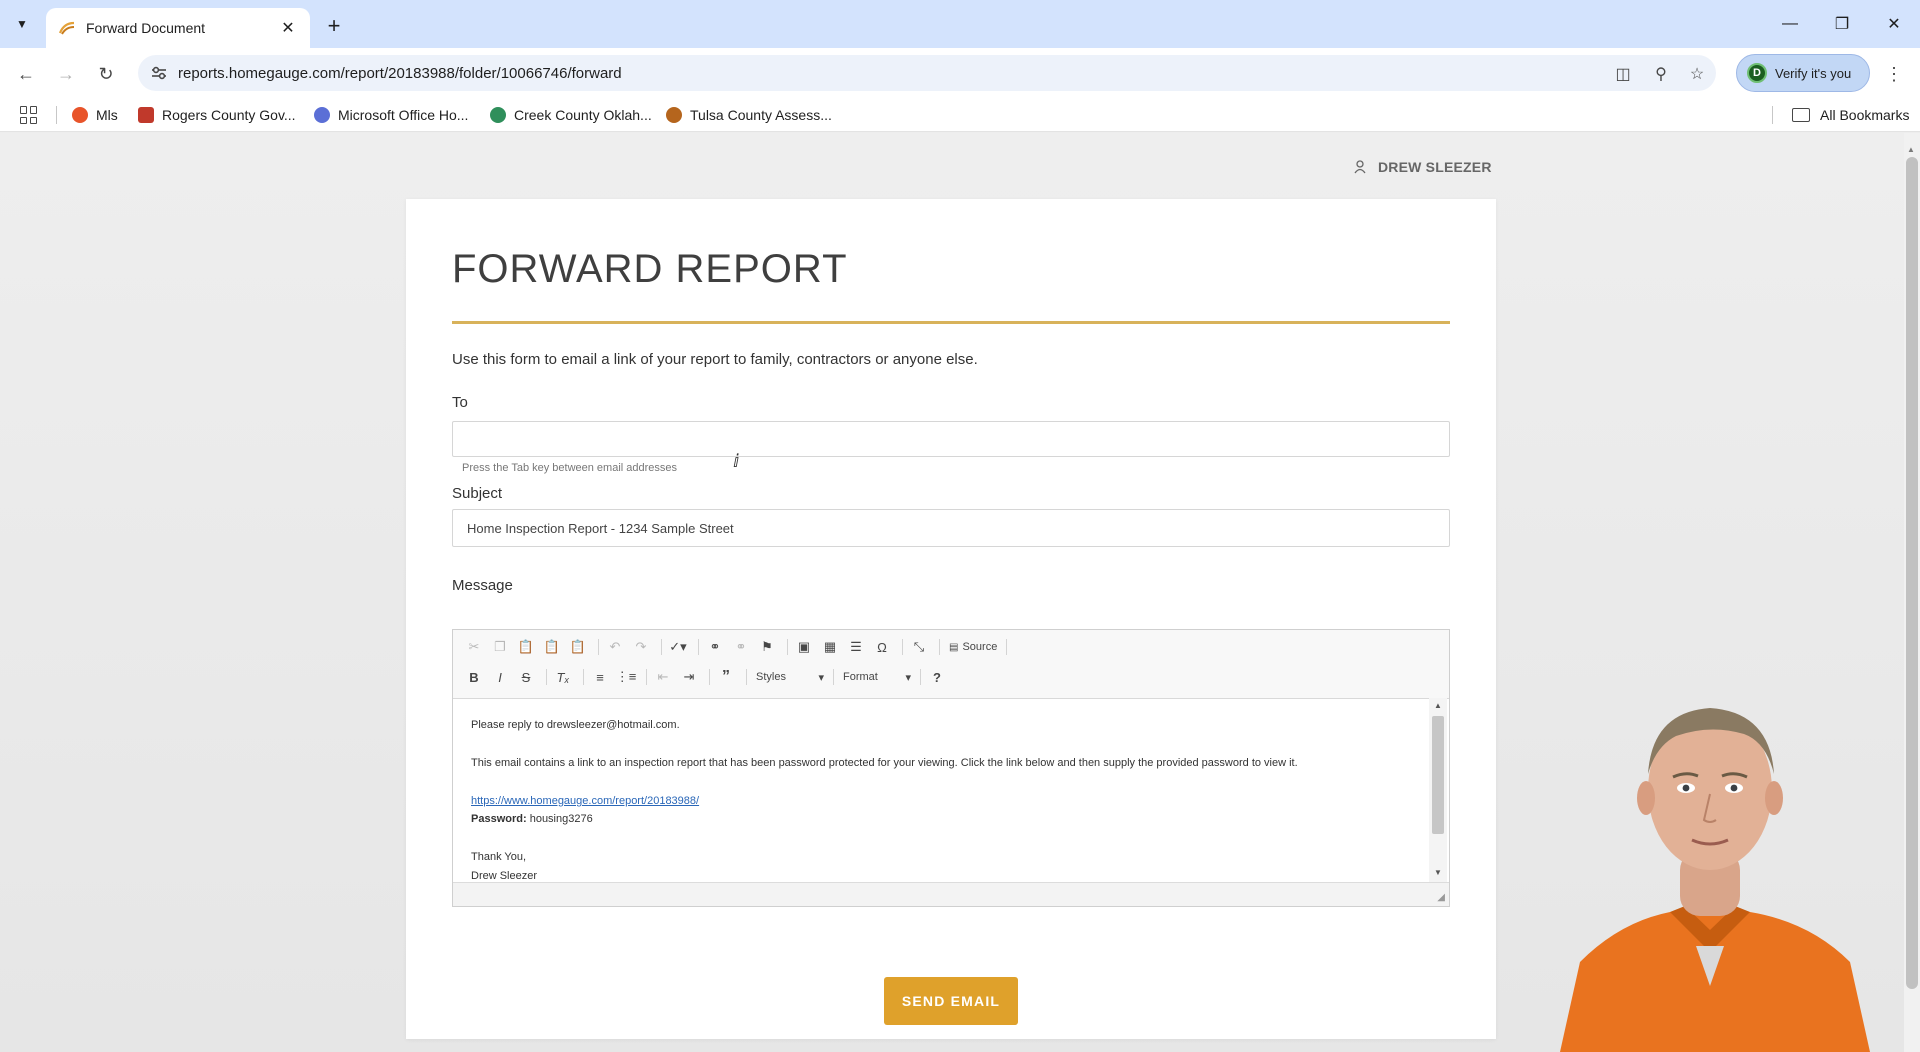 Image resolution: width=1920 pixels, height=1052 pixels. What do you see at coordinates (951, 433) in the screenshot?
I see `to-value` at bounding box center [951, 433].